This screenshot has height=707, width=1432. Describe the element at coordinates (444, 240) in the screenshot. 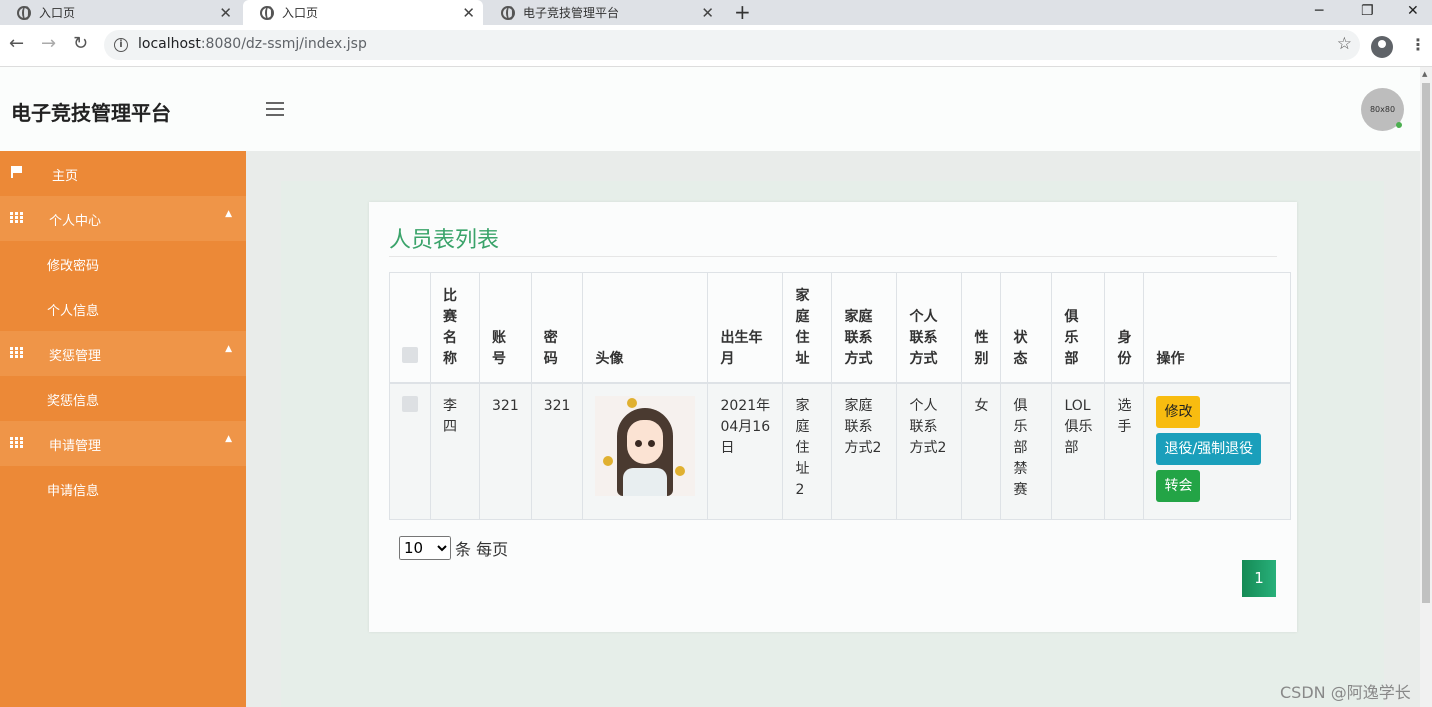

I see `page-title: 人员表列表` at that location.